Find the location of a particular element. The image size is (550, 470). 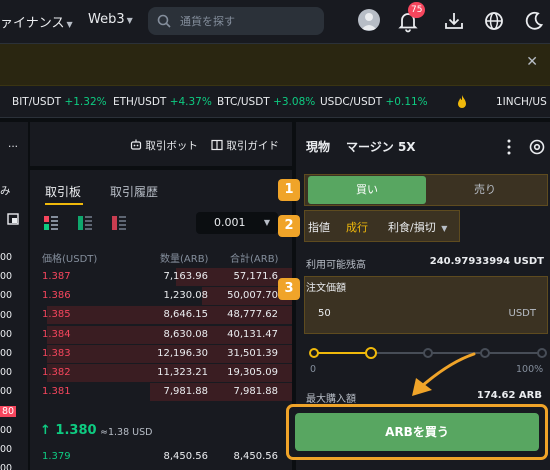

tab-margin: マージン 5X is located at coordinates (381, 146).